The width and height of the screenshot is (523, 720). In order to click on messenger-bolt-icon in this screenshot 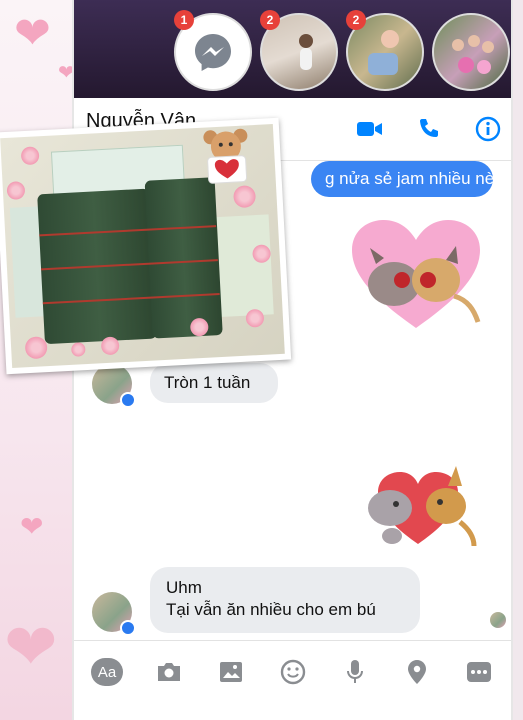, I will do `click(213, 52)`.